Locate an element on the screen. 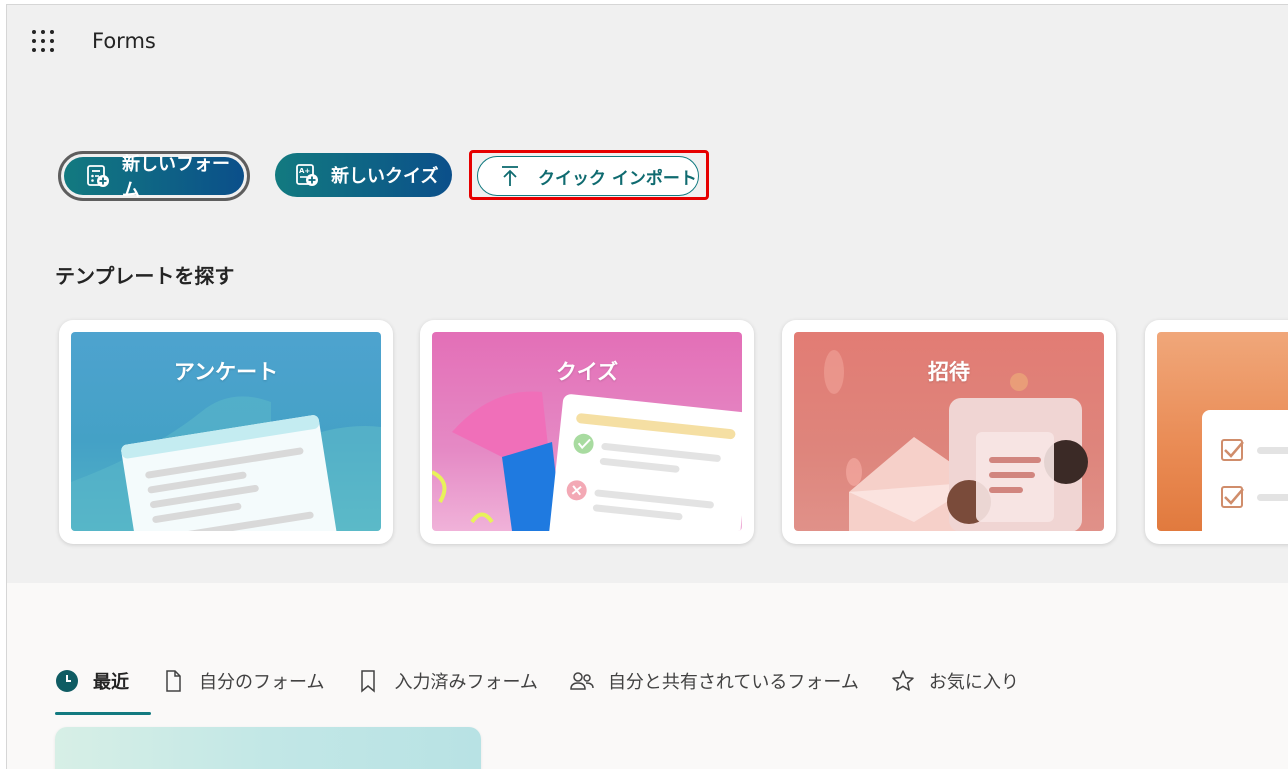 The image size is (1288, 769). tab-favorites: お気に入り is located at coordinates (955, 681).